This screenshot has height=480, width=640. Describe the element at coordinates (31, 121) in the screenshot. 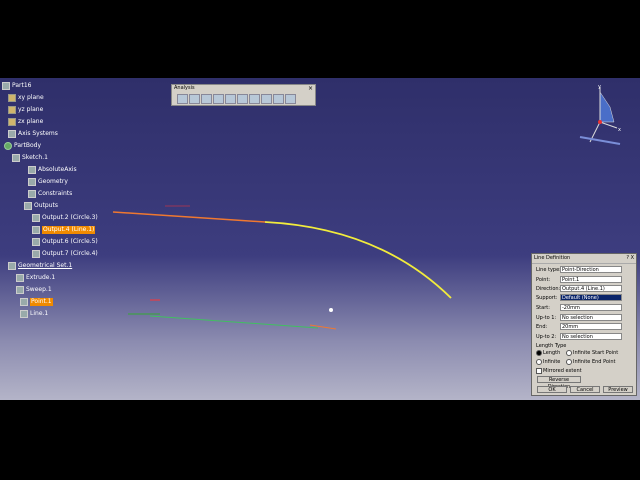

I see `tree-item-label: zx plane` at that location.